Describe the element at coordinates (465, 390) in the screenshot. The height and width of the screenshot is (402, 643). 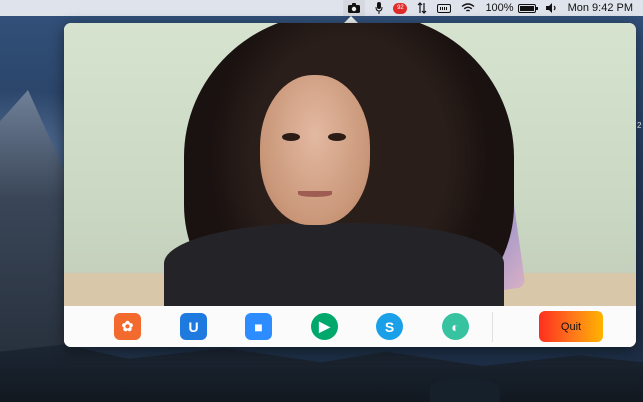
I see `wallpaper-sea-rock` at that location.